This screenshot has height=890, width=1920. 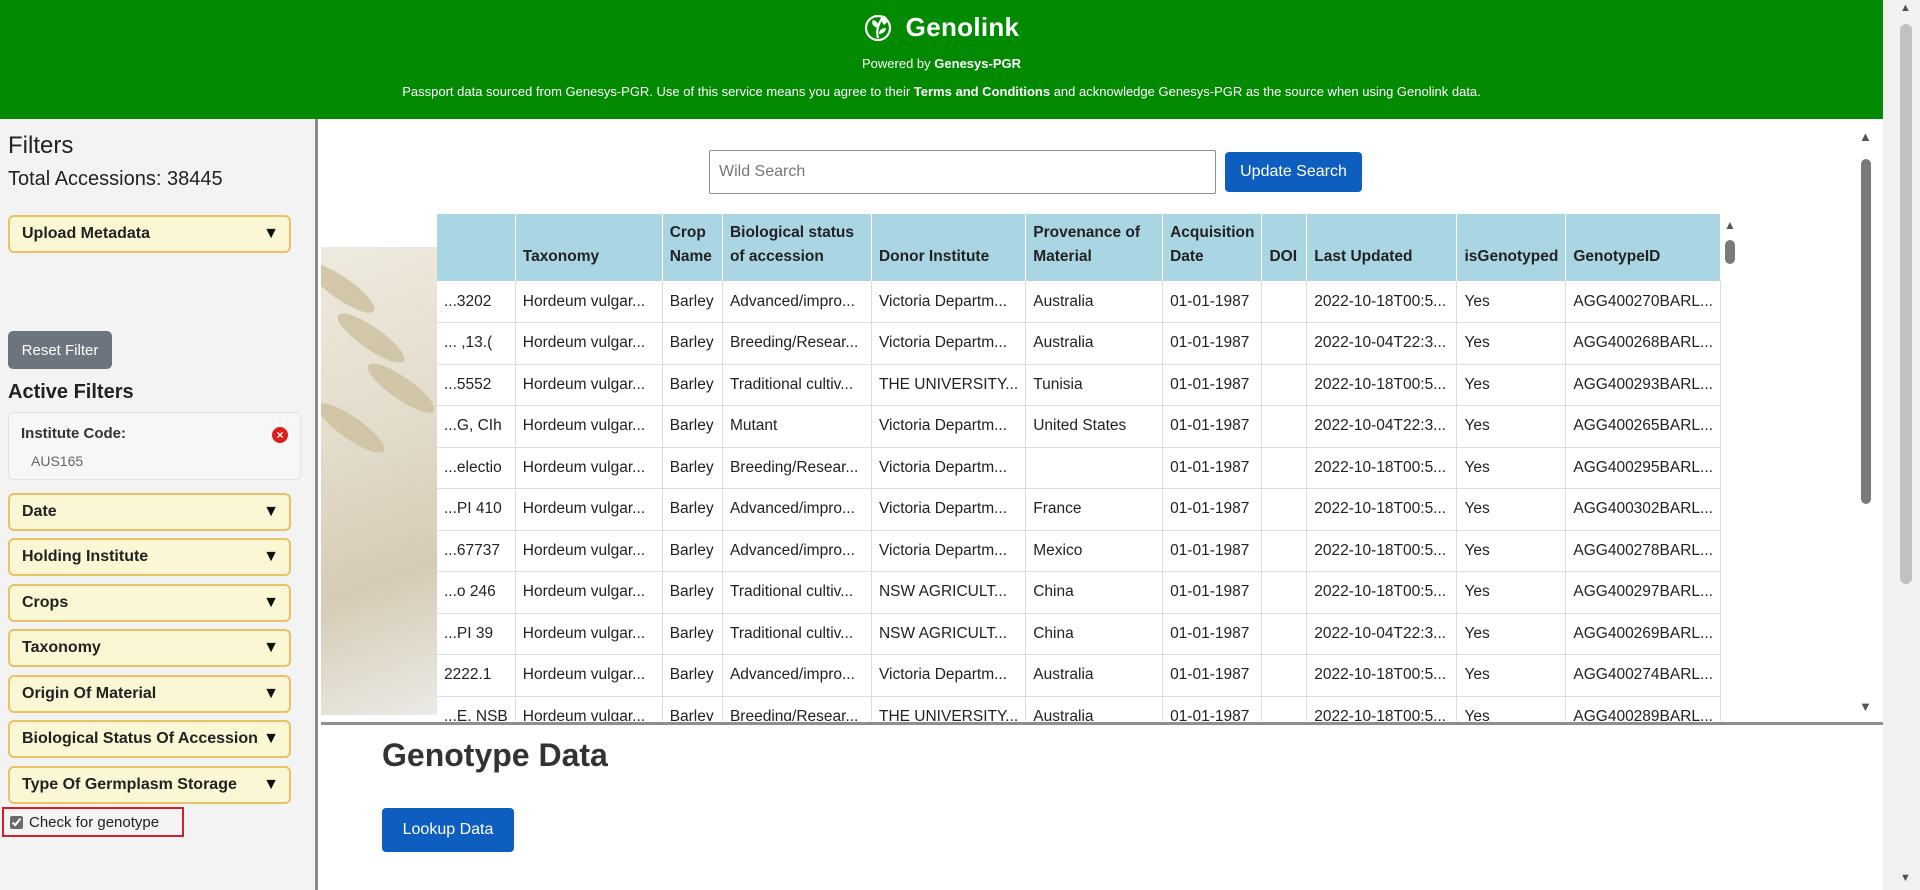 I want to click on main-scroll-thumb, so click(x=1866, y=331).